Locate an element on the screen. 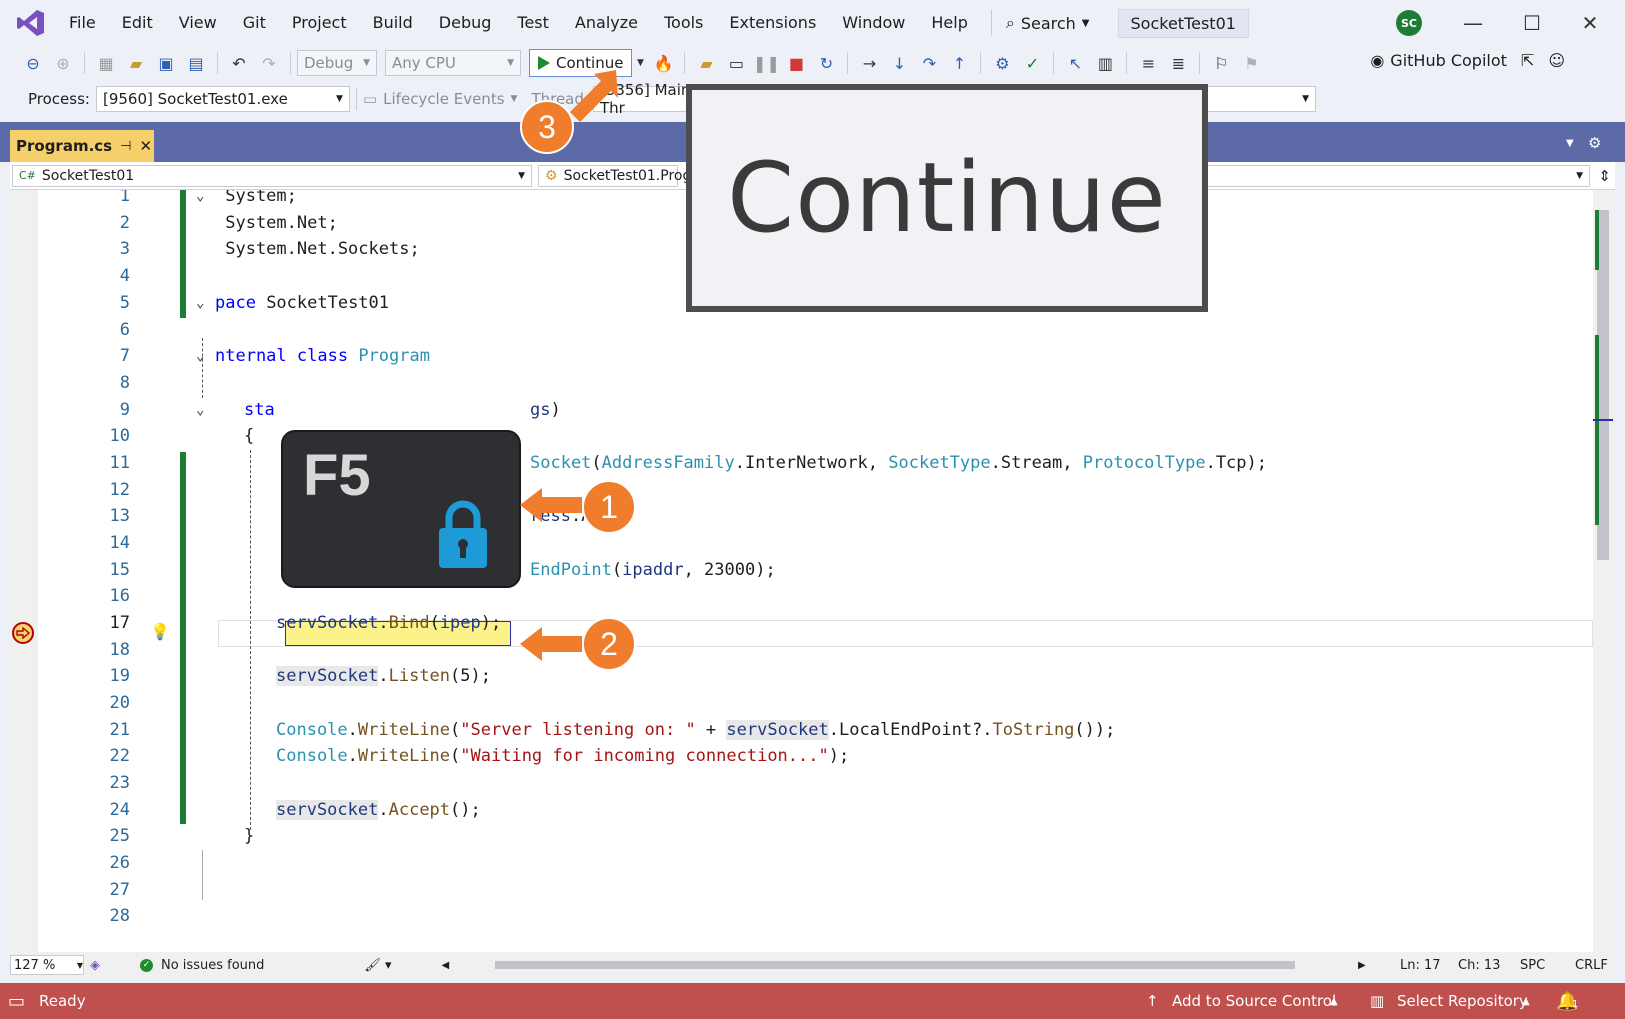  avatar: SC is located at coordinates (1409, 23).